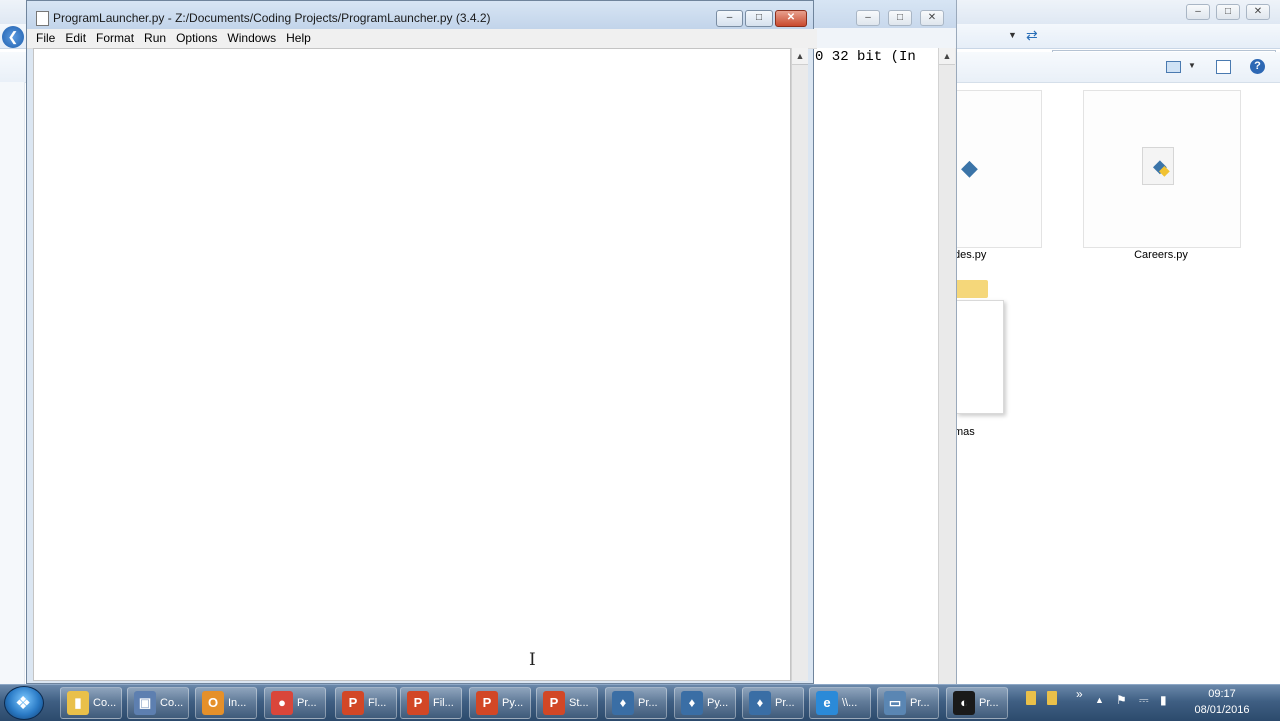 This screenshot has height=721, width=1280. I want to click on refresh-icon: ⇄, so click(1032, 35).